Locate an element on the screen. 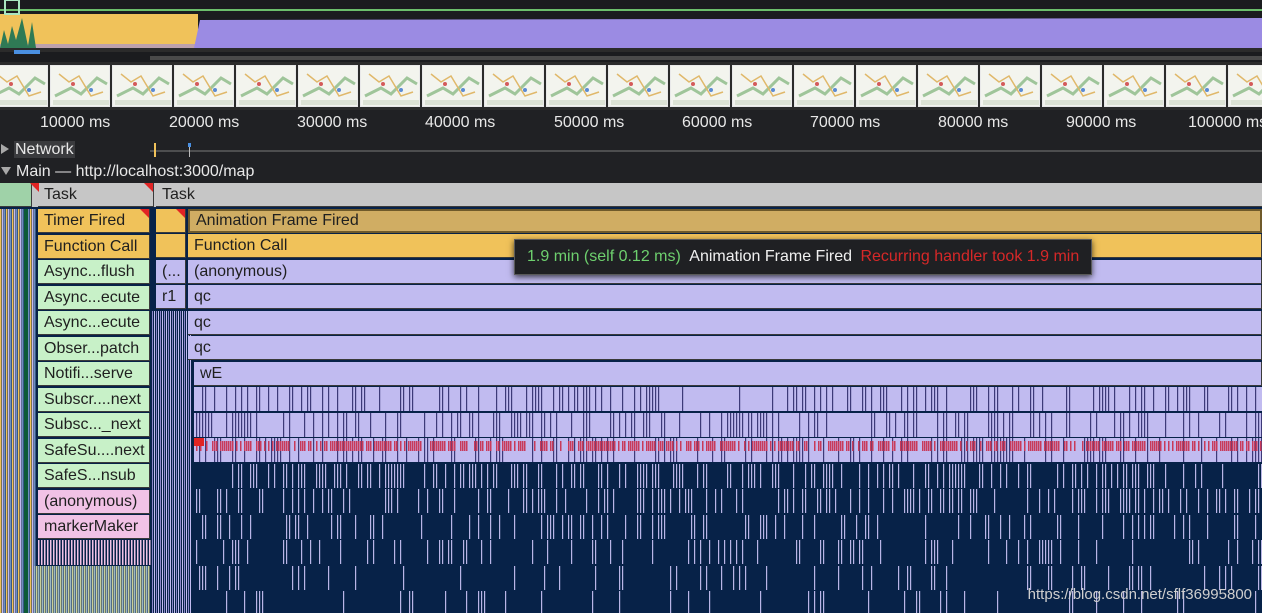  tooltip-warning: Recurring handler took 1.9 min is located at coordinates (970, 256).